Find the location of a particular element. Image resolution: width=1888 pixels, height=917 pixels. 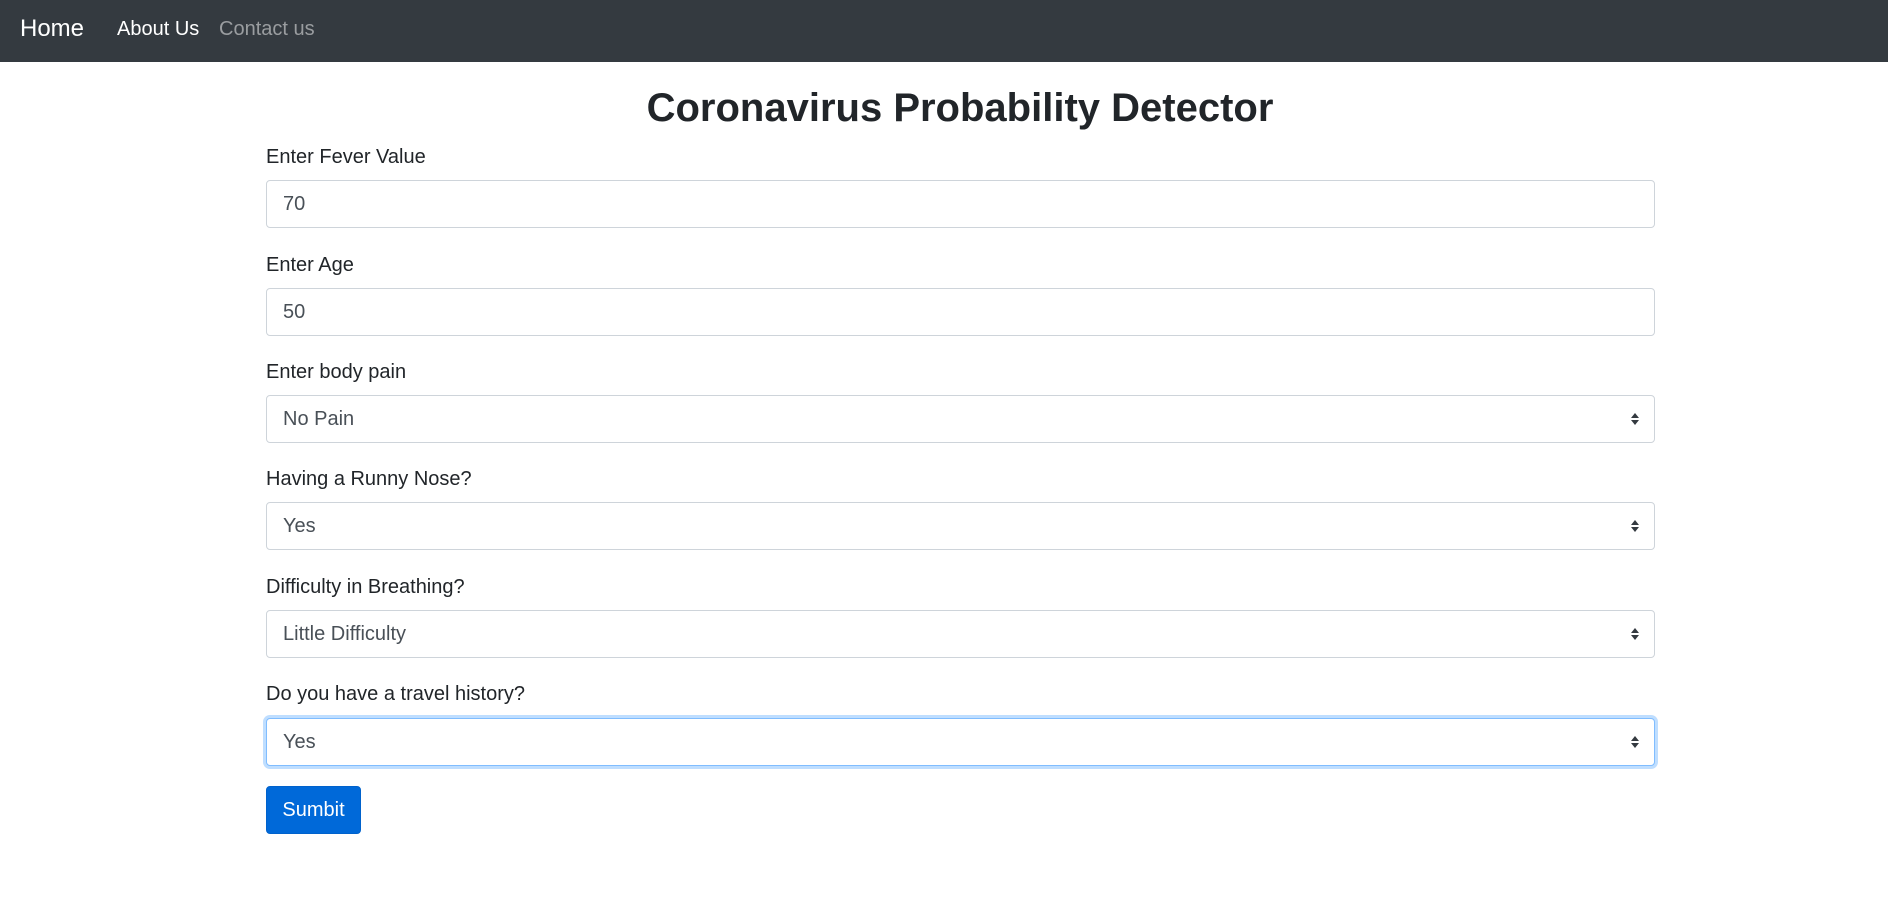

body-pain-selected-value: No Pain is located at coordinates (319, 419).